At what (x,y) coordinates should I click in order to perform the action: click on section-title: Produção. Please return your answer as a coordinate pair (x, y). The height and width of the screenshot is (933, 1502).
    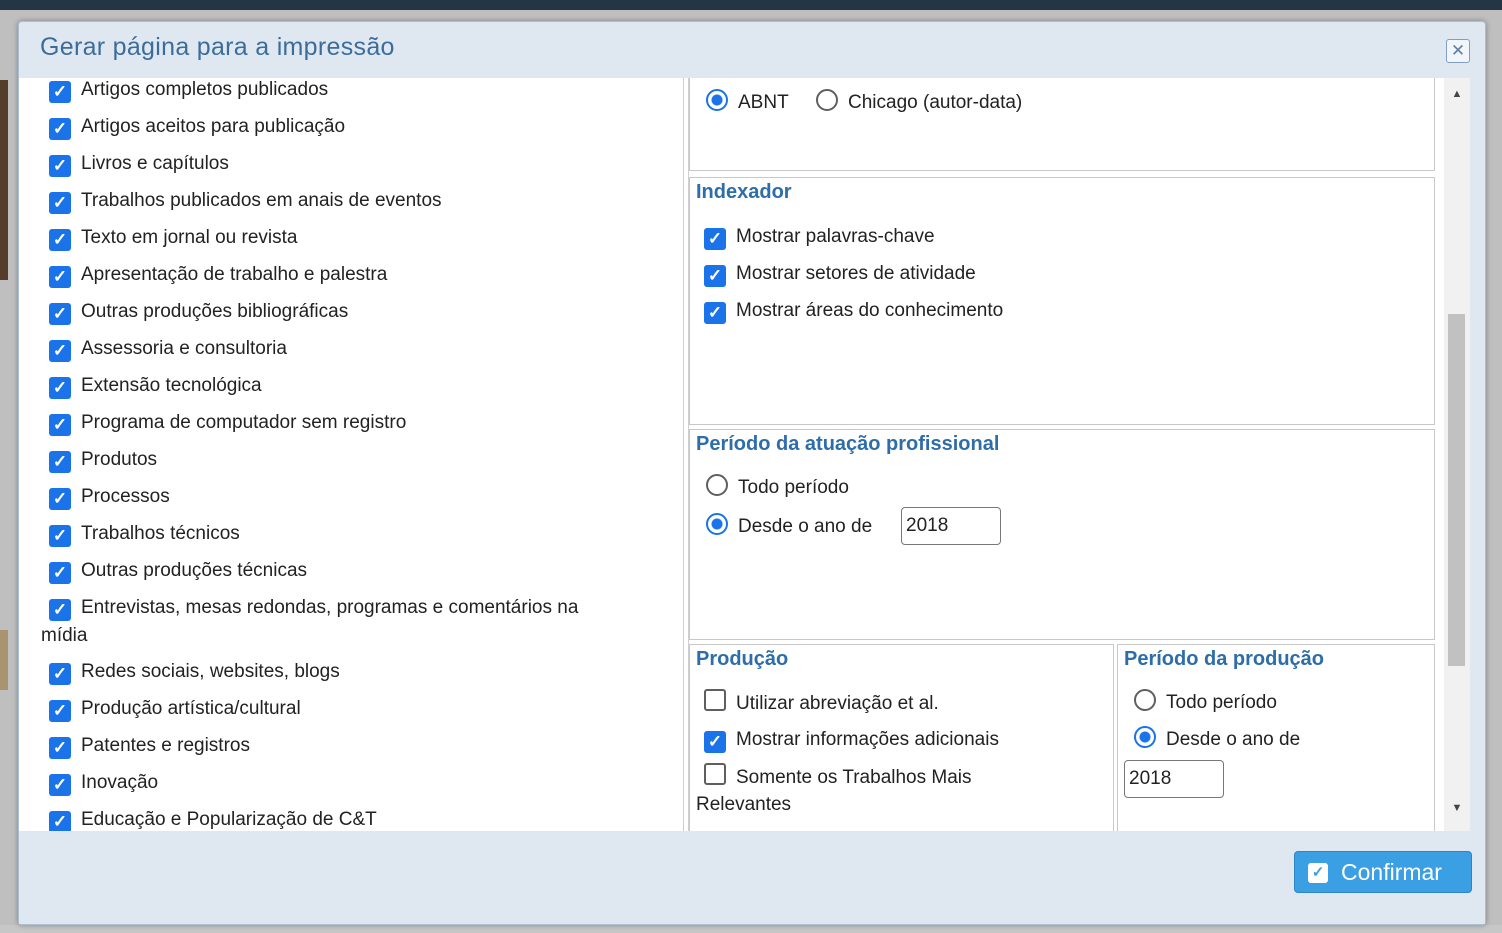
    Looking at the image, I should click on (742, 659).